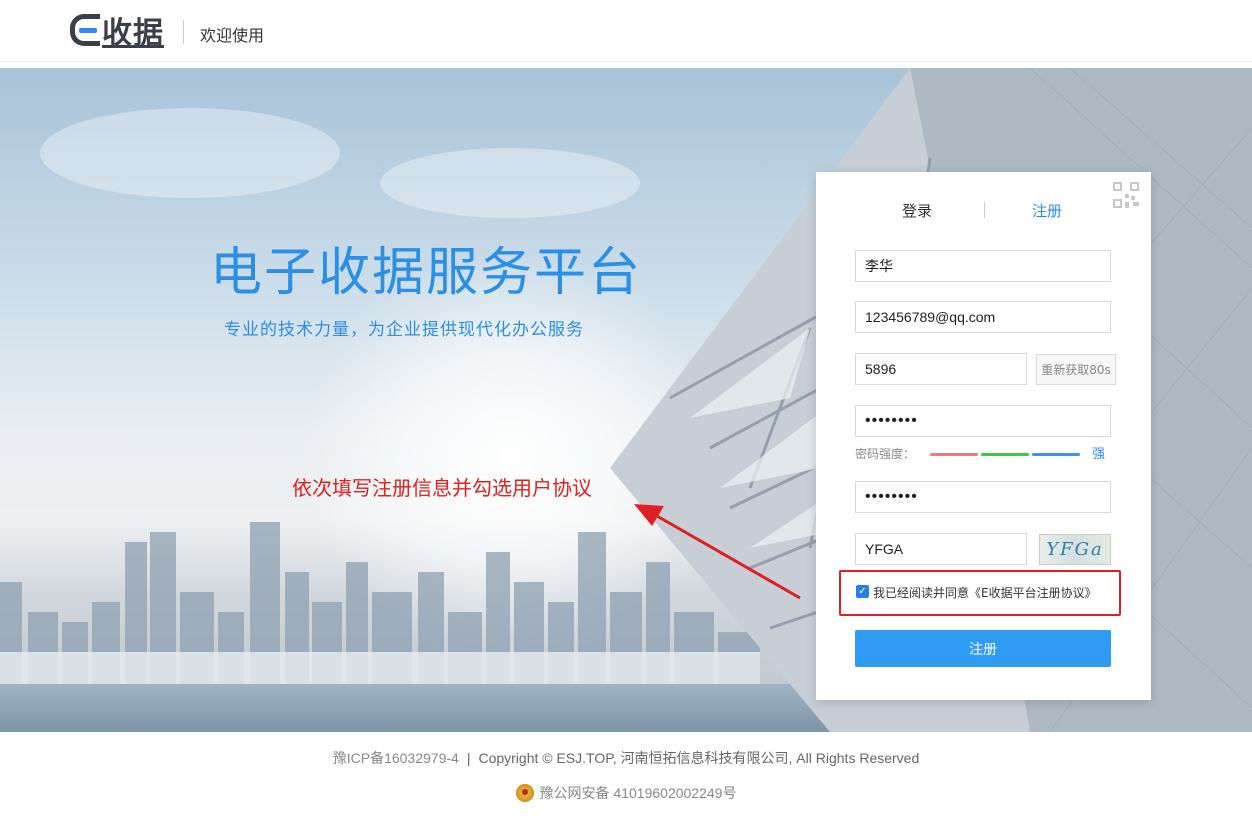 The height and width of the screenshot is (829, 1252). I want to click on welcome-text: 欢迎使用, so click(232, 35).